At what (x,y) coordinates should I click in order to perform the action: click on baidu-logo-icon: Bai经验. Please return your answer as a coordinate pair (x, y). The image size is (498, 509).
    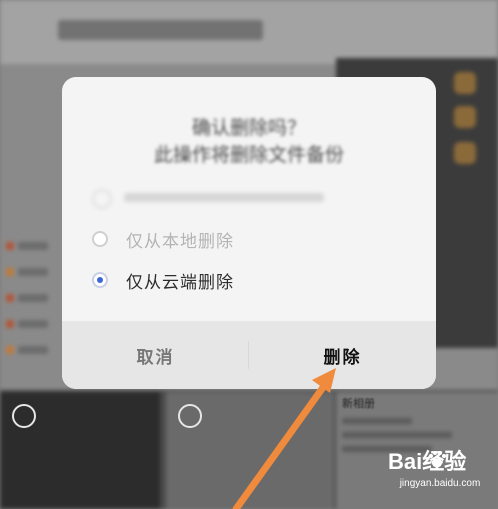
    Looking at the image, I should click on (427, 461).